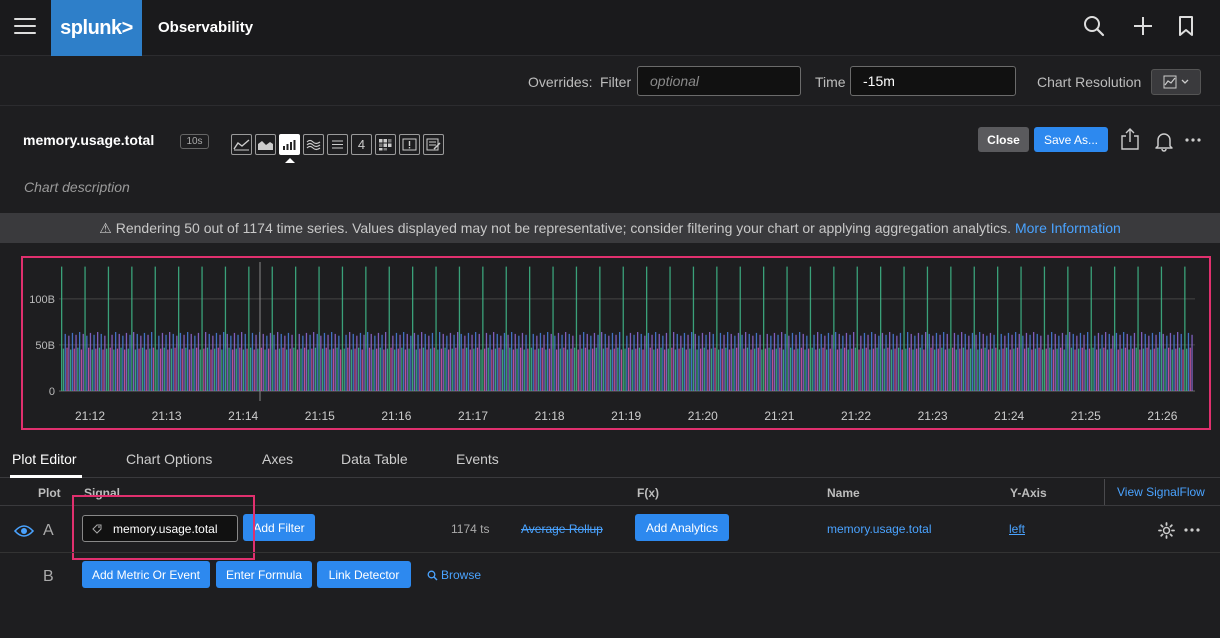 This screenshot has width=1220, height=638. I want to click on plot-name-link: memory.usage.total, so click(879, 529).